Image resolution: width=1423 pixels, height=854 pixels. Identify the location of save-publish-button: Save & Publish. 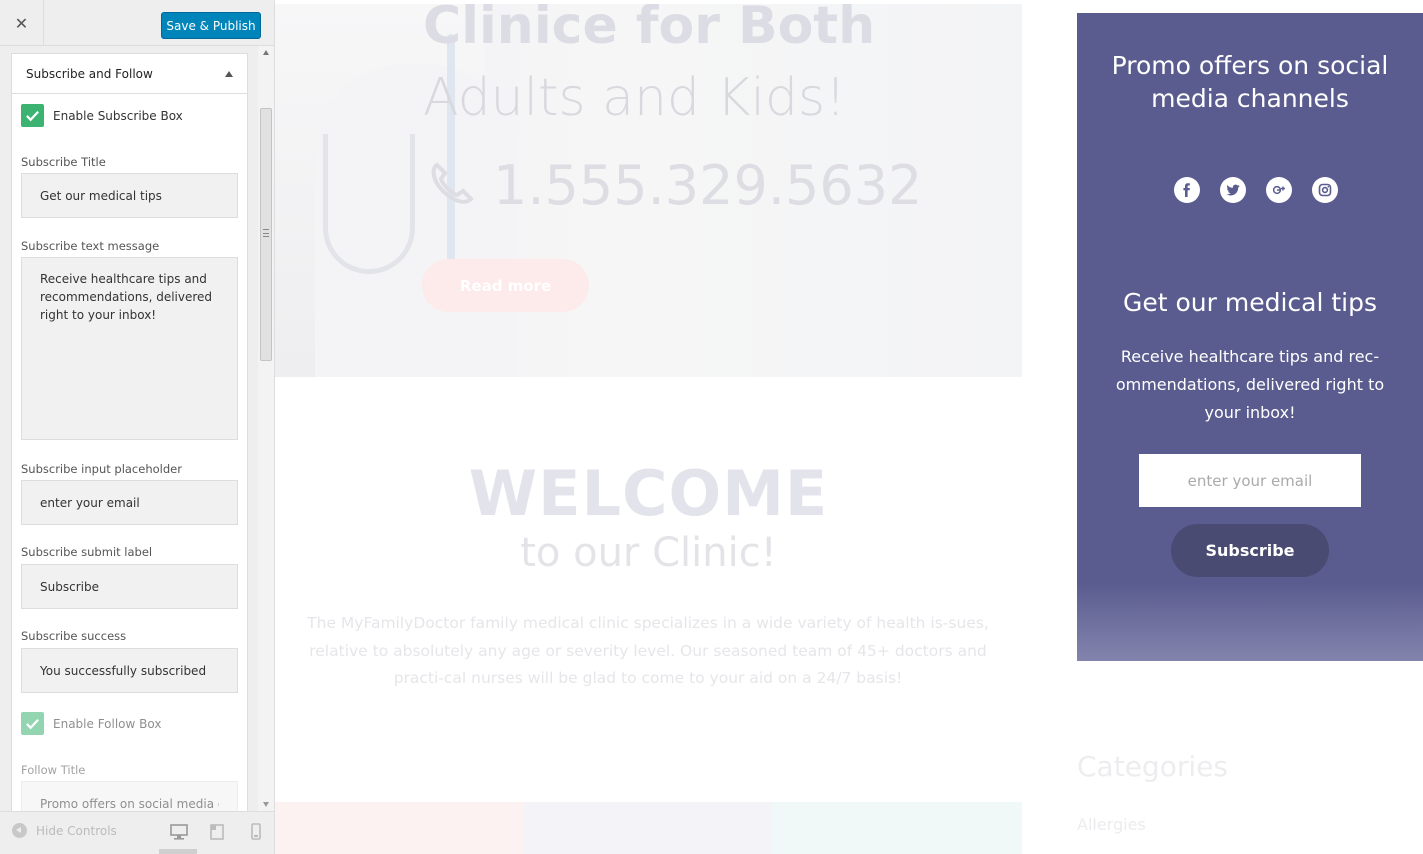
(211, 25).